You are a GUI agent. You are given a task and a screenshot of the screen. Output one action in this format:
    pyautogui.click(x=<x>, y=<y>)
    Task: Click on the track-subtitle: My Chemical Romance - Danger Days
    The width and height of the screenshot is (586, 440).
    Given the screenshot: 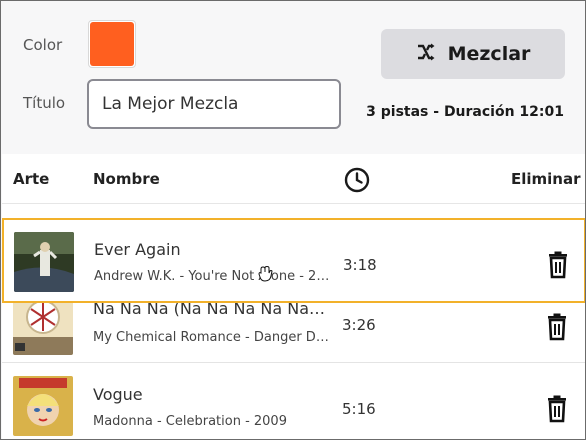 What is the action you would take?
    pyautogui.click(x=211, y=337)
    